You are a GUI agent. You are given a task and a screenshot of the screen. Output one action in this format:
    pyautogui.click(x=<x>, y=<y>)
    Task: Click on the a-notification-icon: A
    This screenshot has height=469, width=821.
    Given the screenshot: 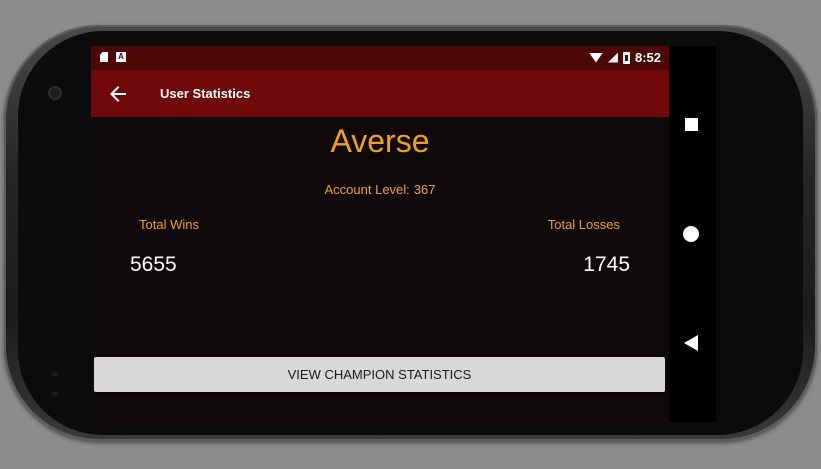 What is the action you would take?
    pyautogui.click(x=121, y=57)
    